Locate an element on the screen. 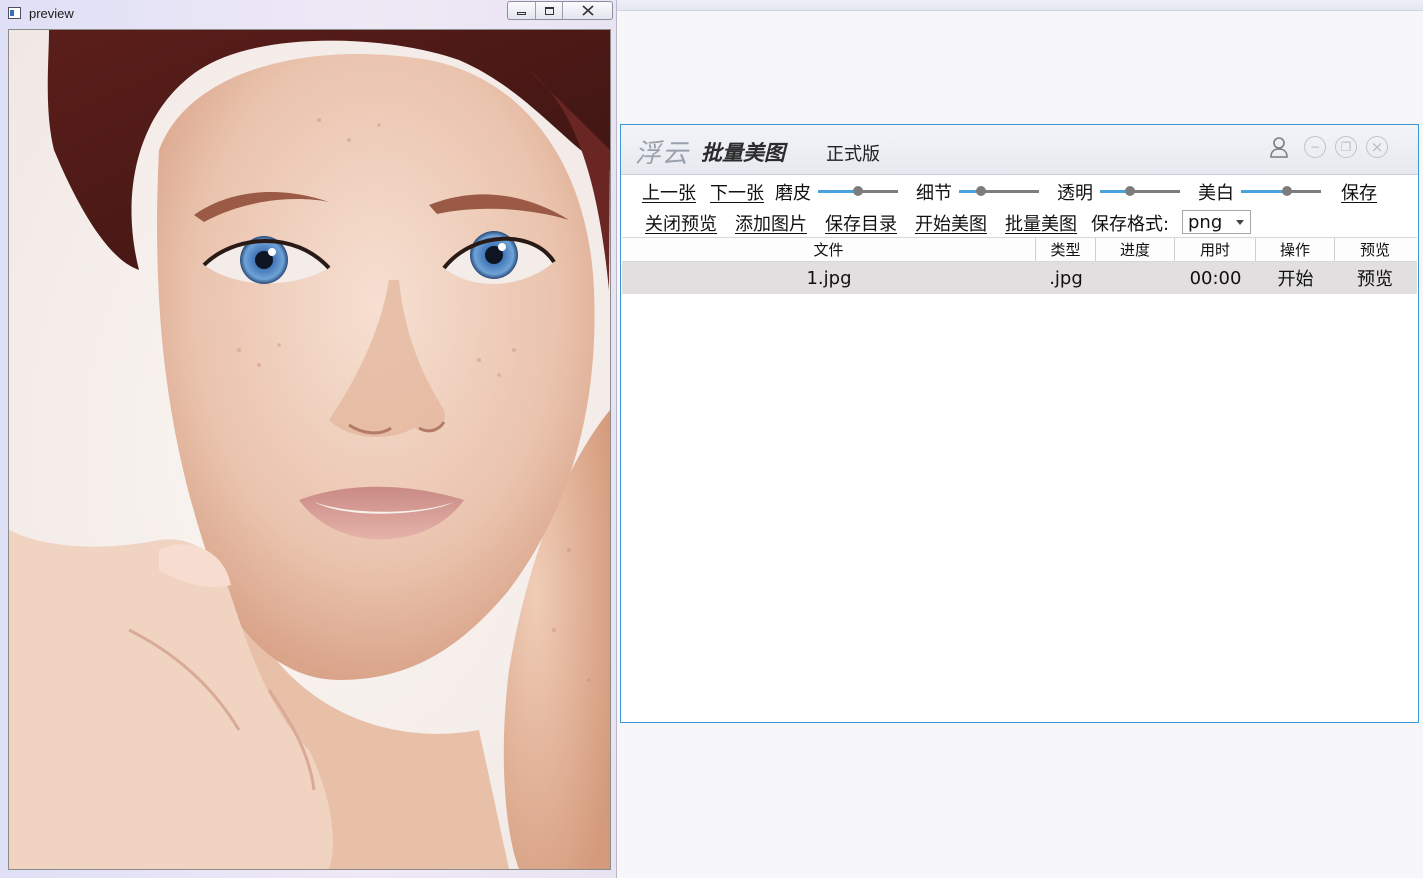 Image resolution: width=1423 pixels, height=878 pixels. cell-time: 00:00 is located at coordinates (1215, 278).